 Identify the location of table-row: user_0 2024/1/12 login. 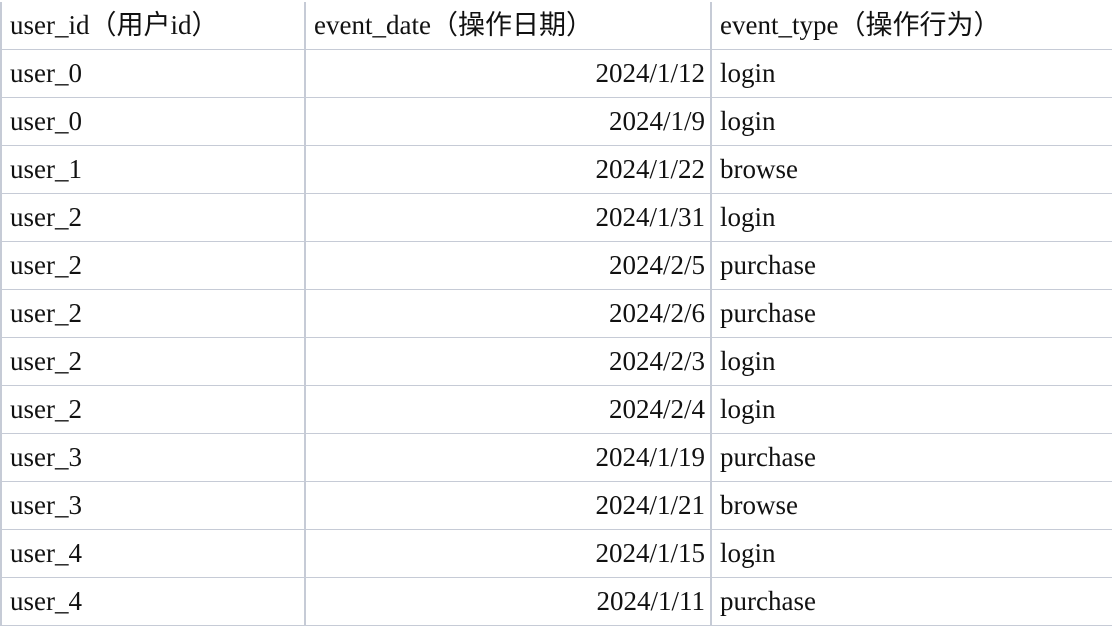
(556, 73).